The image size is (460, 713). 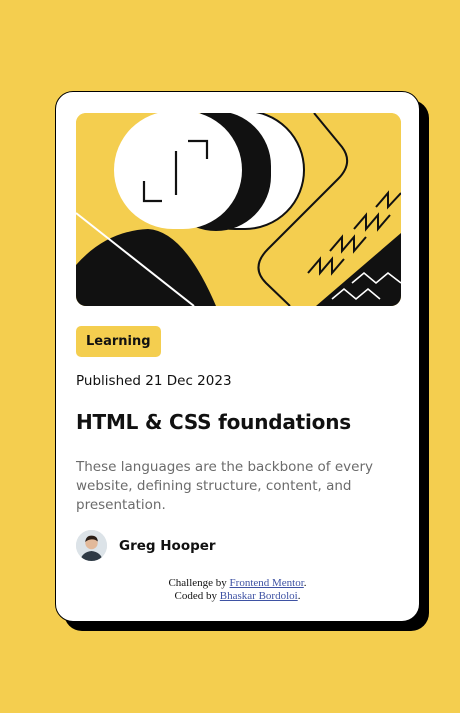 I want to click on author-profile-link: Bhaskar Bordoloi, so click(x=259, y=596).